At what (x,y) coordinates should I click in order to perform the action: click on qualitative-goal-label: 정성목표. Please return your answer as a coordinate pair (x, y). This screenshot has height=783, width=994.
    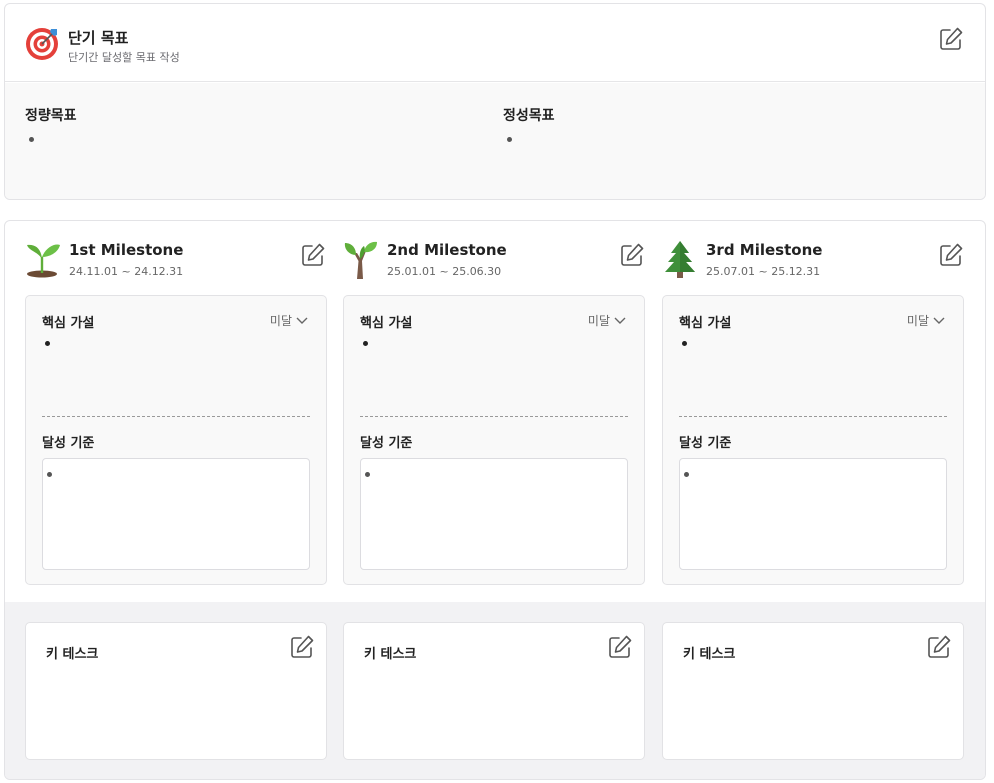
    Looking at the image, I should click on (529, 116).